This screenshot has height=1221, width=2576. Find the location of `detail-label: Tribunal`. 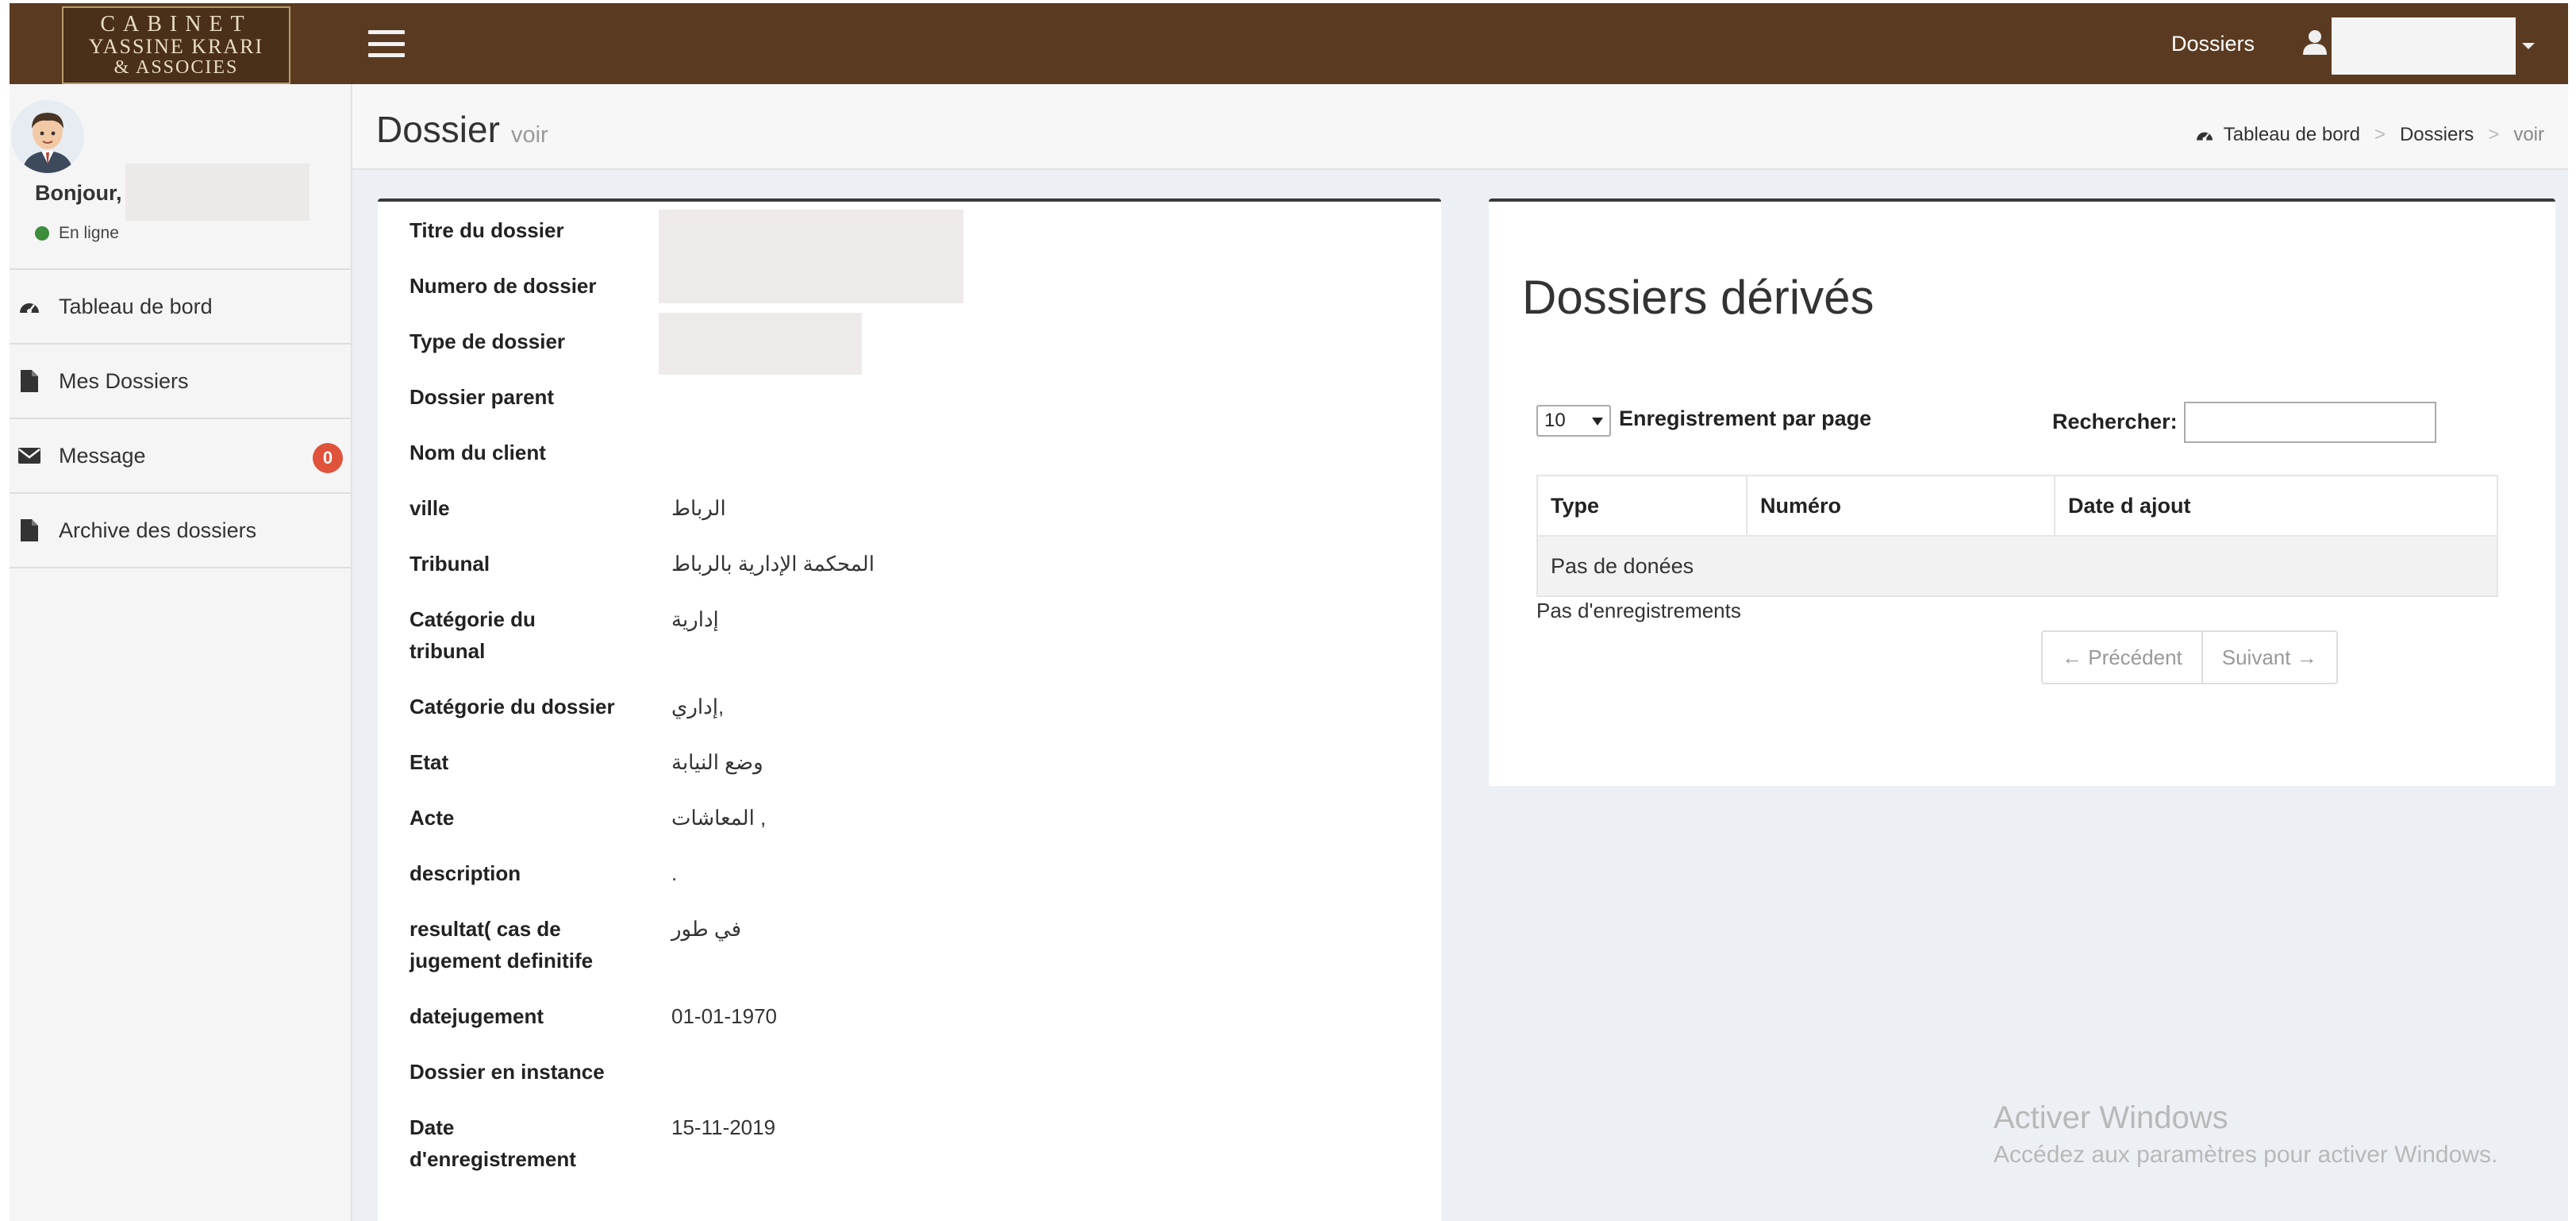

detail-label: Tribunal is located at coordinates (449, 564).